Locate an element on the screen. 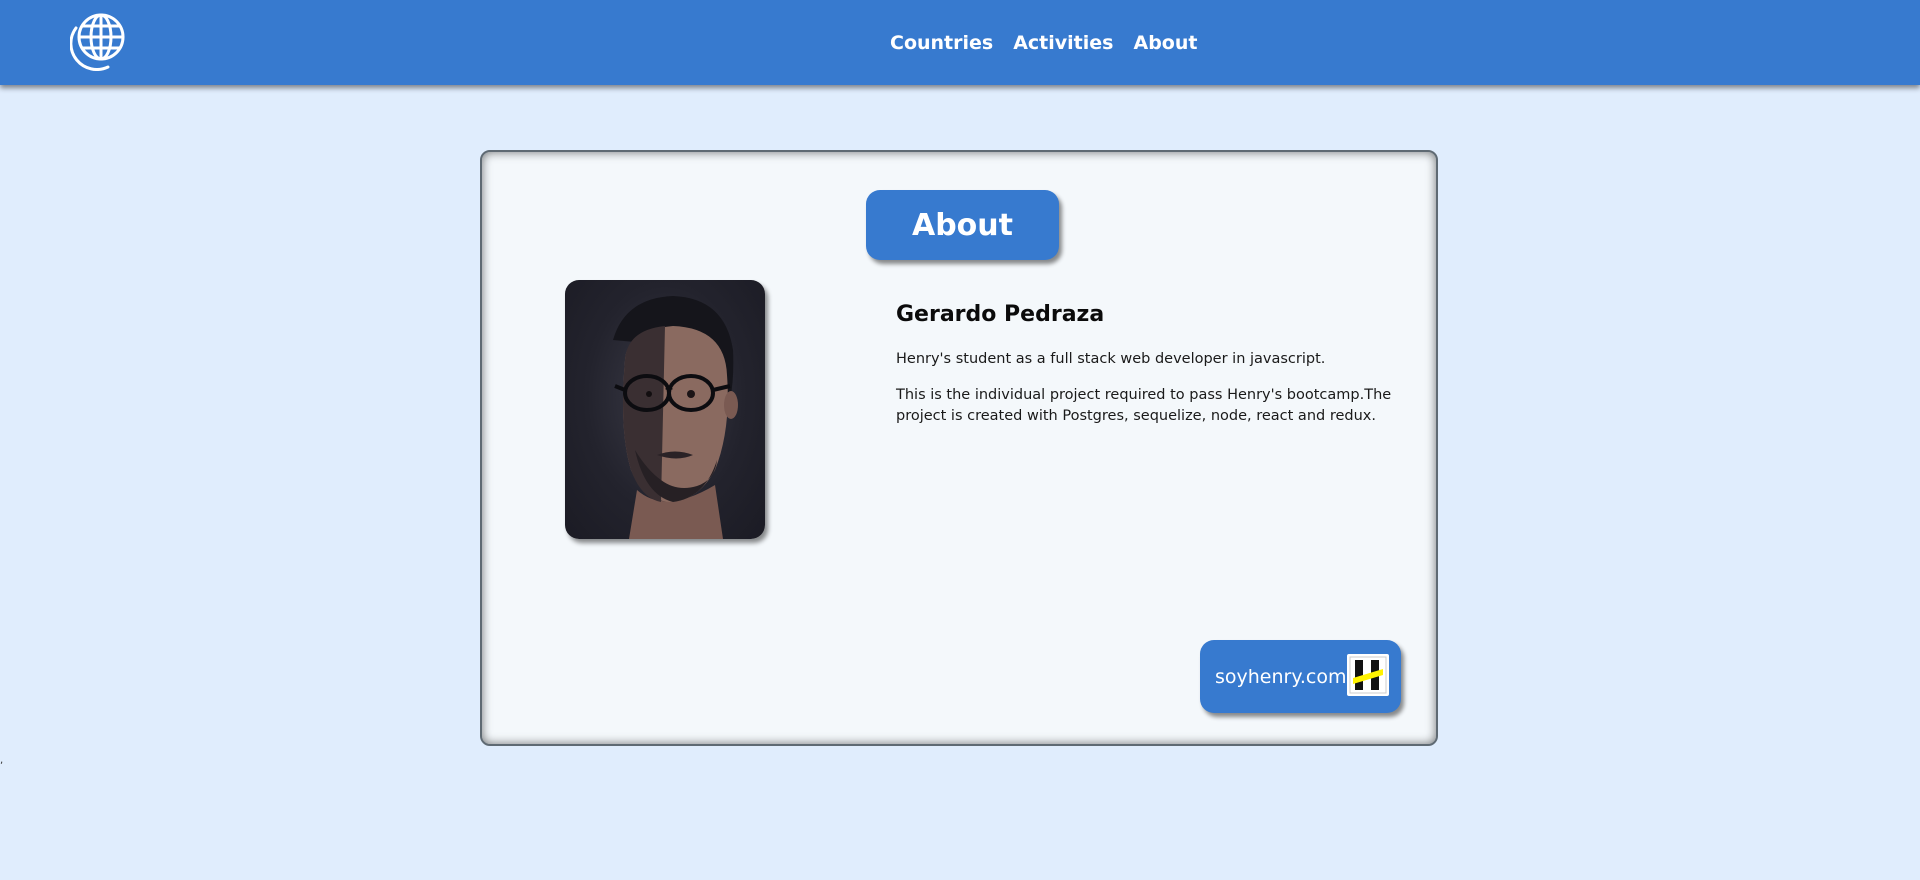 The height and width of the screenshot is (880, 1920). henry-logo-icon is located at coordinates (1368, 675).